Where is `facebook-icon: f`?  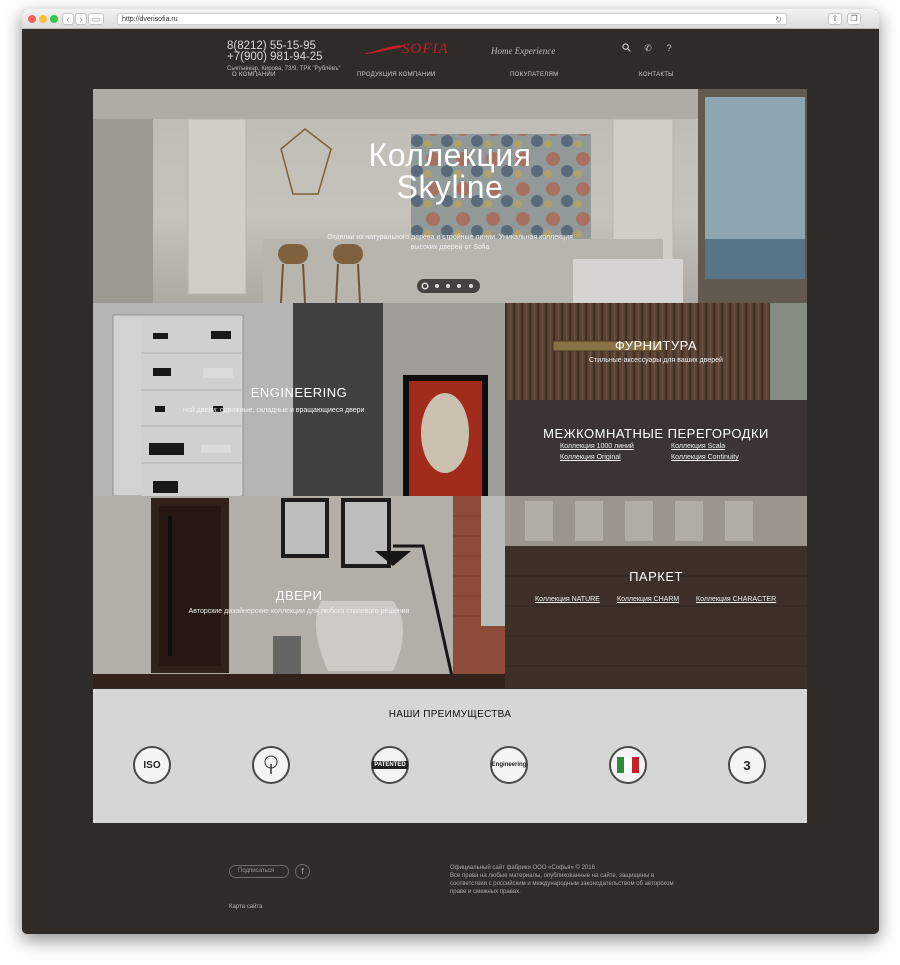
facebook-icon: f is located at coordinates (302, 871).